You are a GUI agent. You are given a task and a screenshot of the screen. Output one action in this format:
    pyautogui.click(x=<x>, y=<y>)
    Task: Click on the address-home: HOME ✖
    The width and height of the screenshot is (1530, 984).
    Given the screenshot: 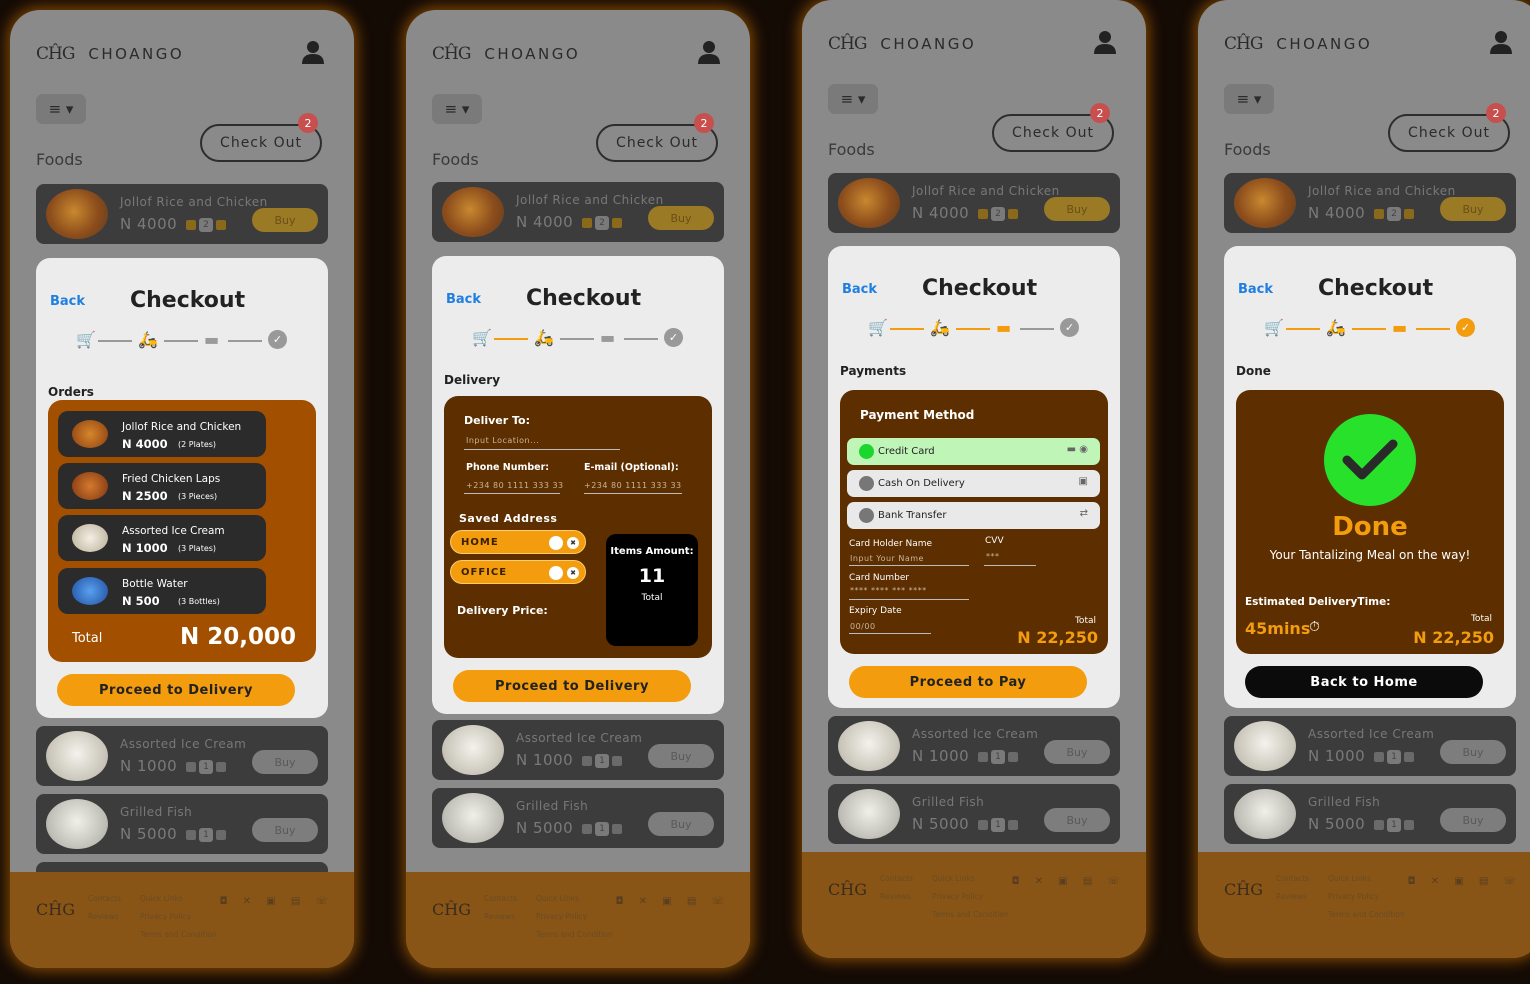 What is the action you would take?
    pyautogui.click(x=518, y=542)
    